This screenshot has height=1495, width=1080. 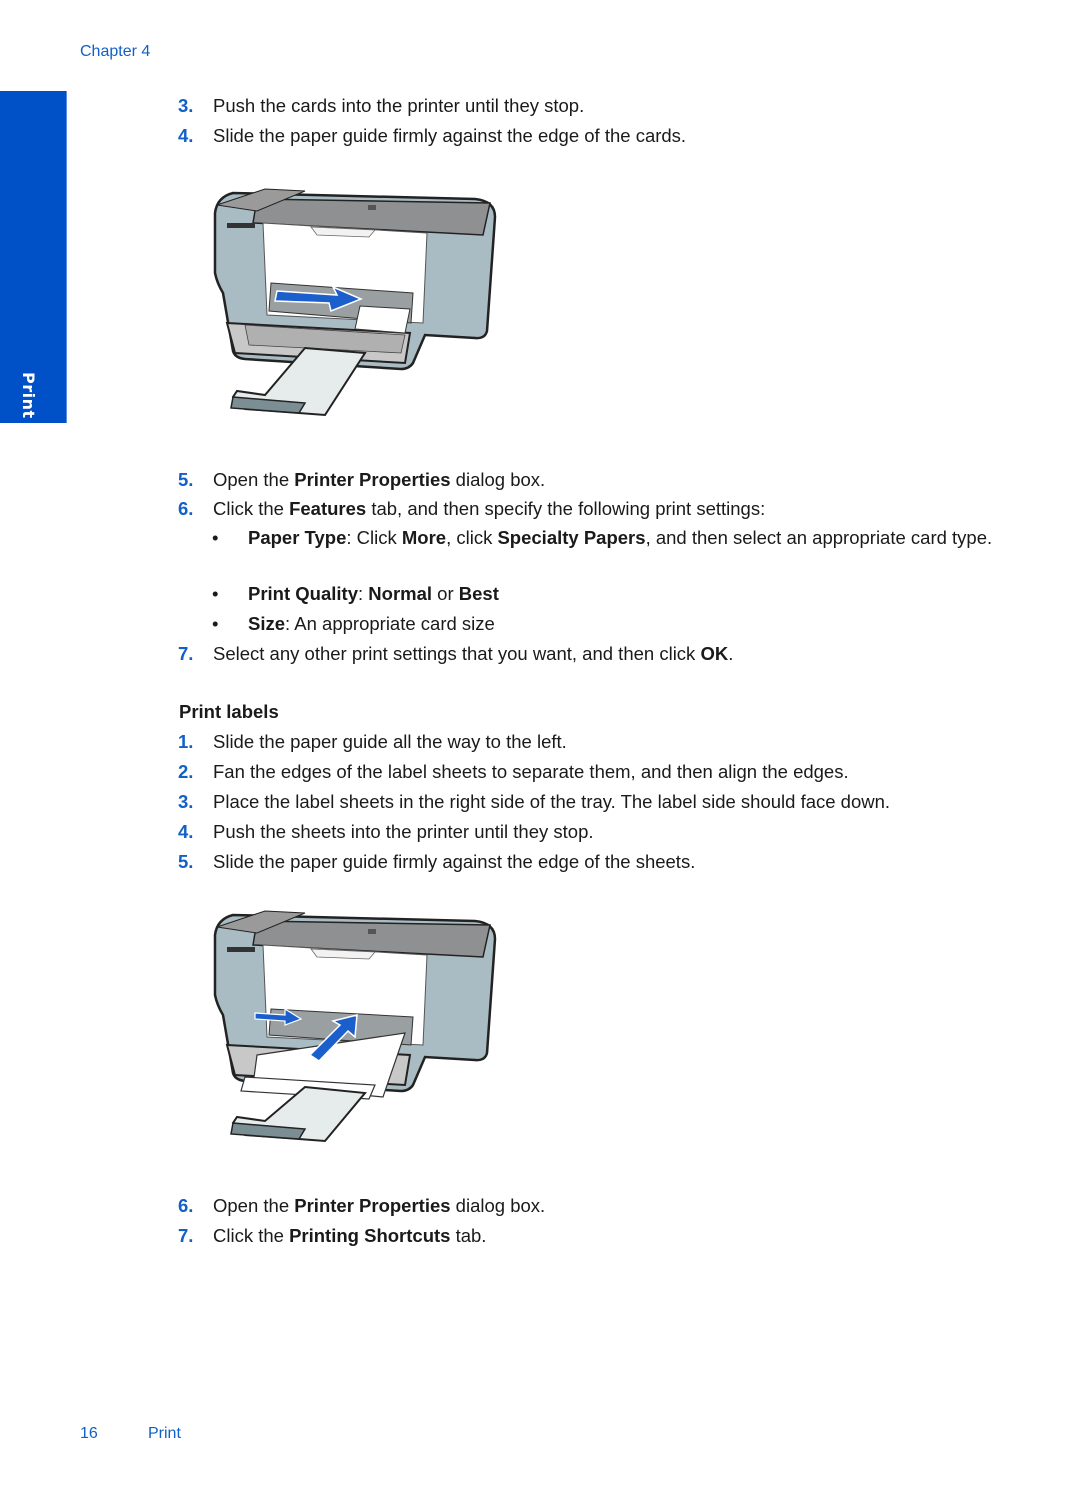 I want to click on page-number: 16, so click(x=89, y=1433).